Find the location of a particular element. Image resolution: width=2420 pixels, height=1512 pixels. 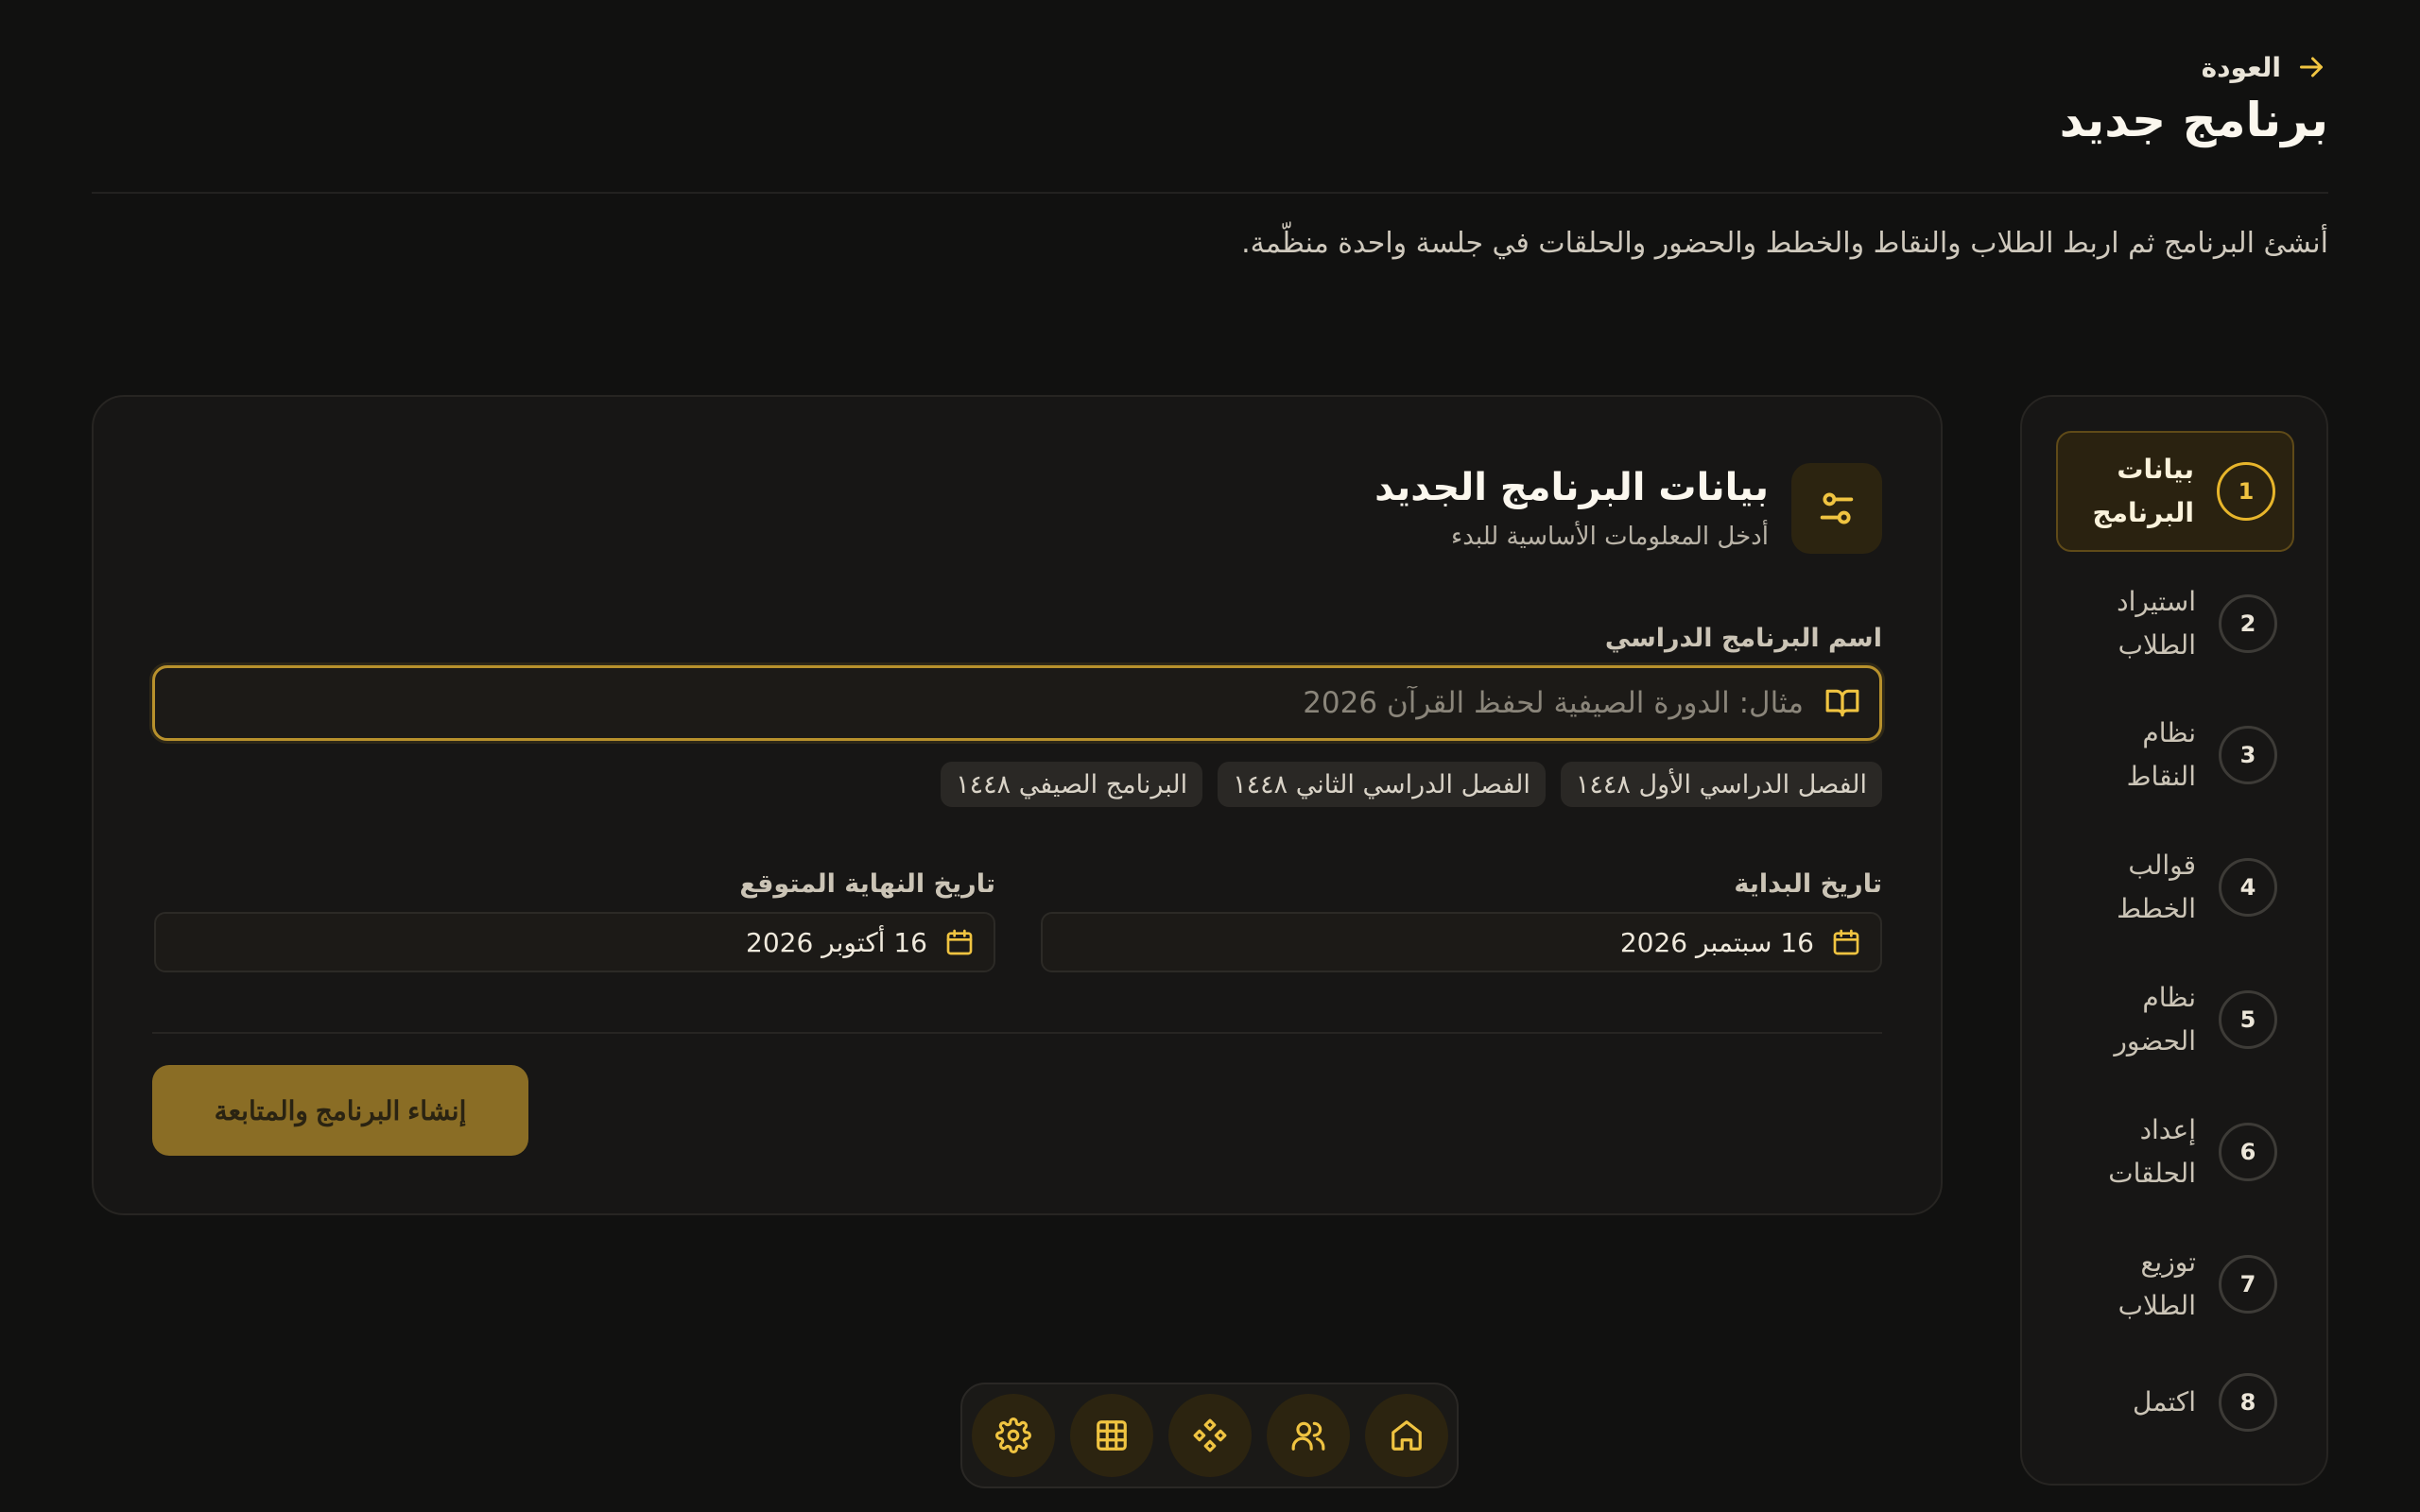

start-date-value: 16 سبتمبر 2026 is located at coordinates (1716, 942).